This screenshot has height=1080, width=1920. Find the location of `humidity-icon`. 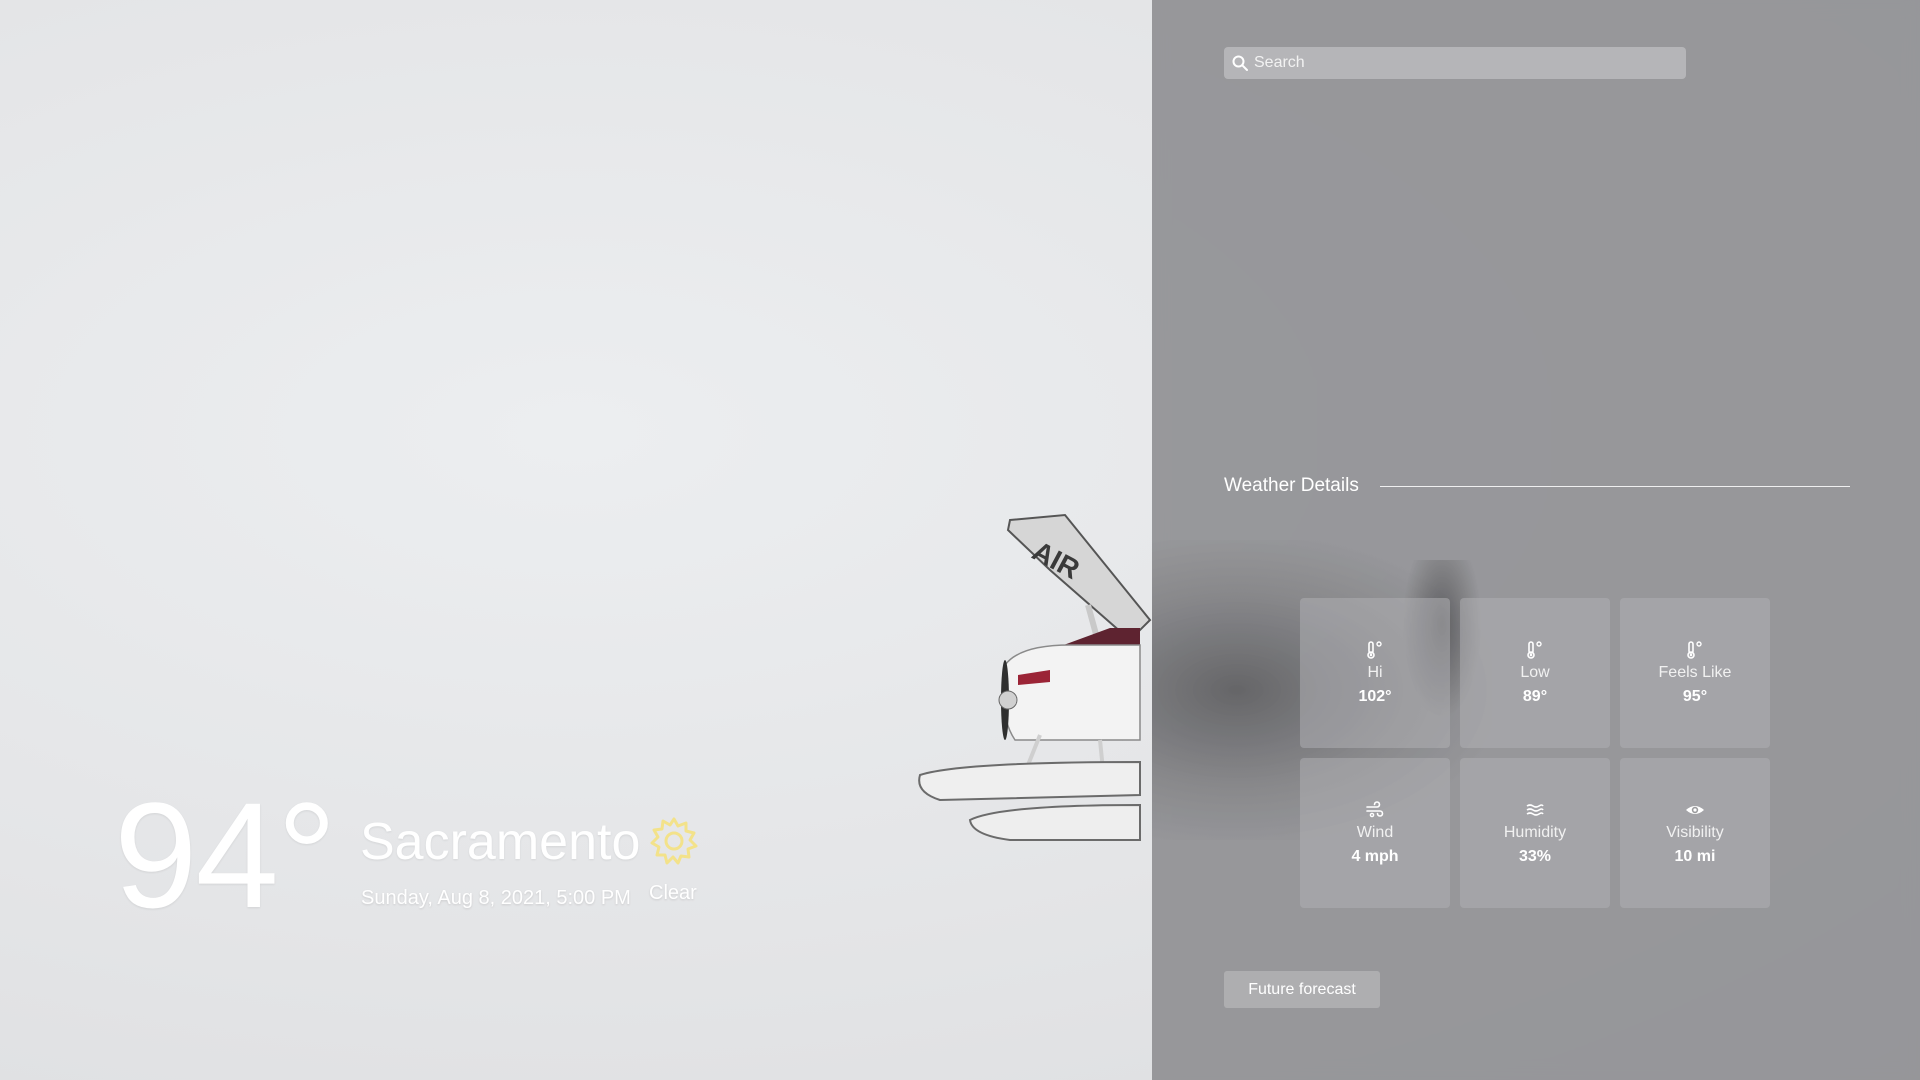

humidity-icon is located at coordinates (1535, 810).